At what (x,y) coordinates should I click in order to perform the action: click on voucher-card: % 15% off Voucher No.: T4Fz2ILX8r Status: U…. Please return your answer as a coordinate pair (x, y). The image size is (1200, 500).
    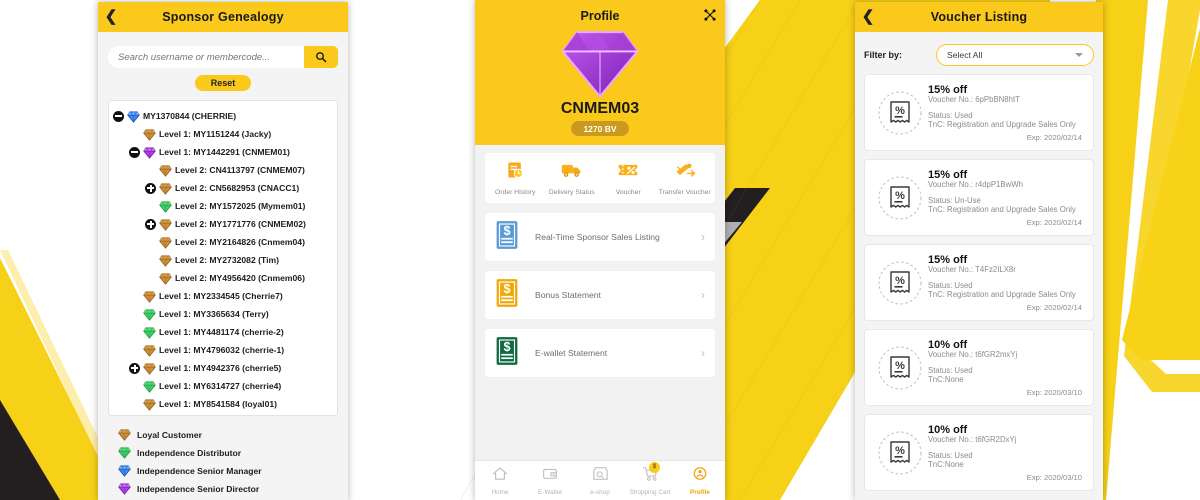
    Looking at the image, I should click on (979, 282).